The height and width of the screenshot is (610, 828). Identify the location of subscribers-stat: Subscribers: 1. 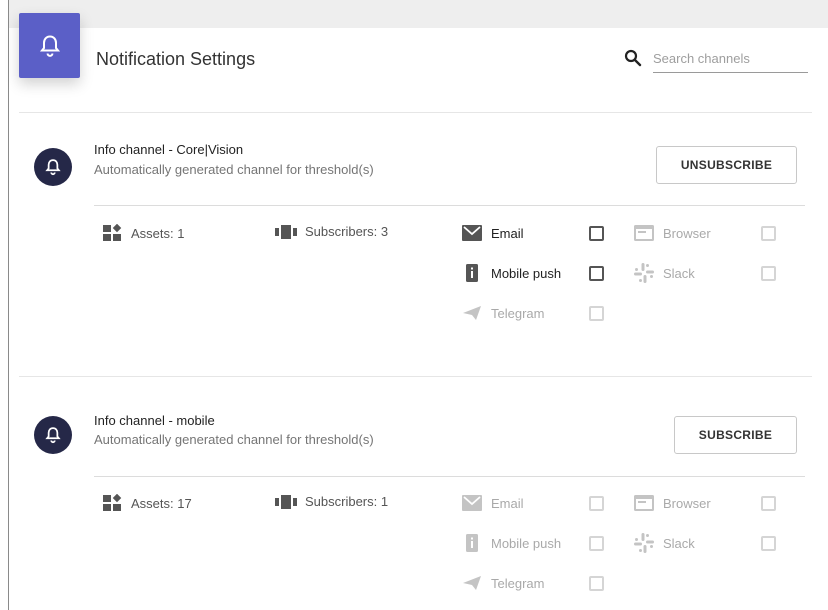
(331, 501).